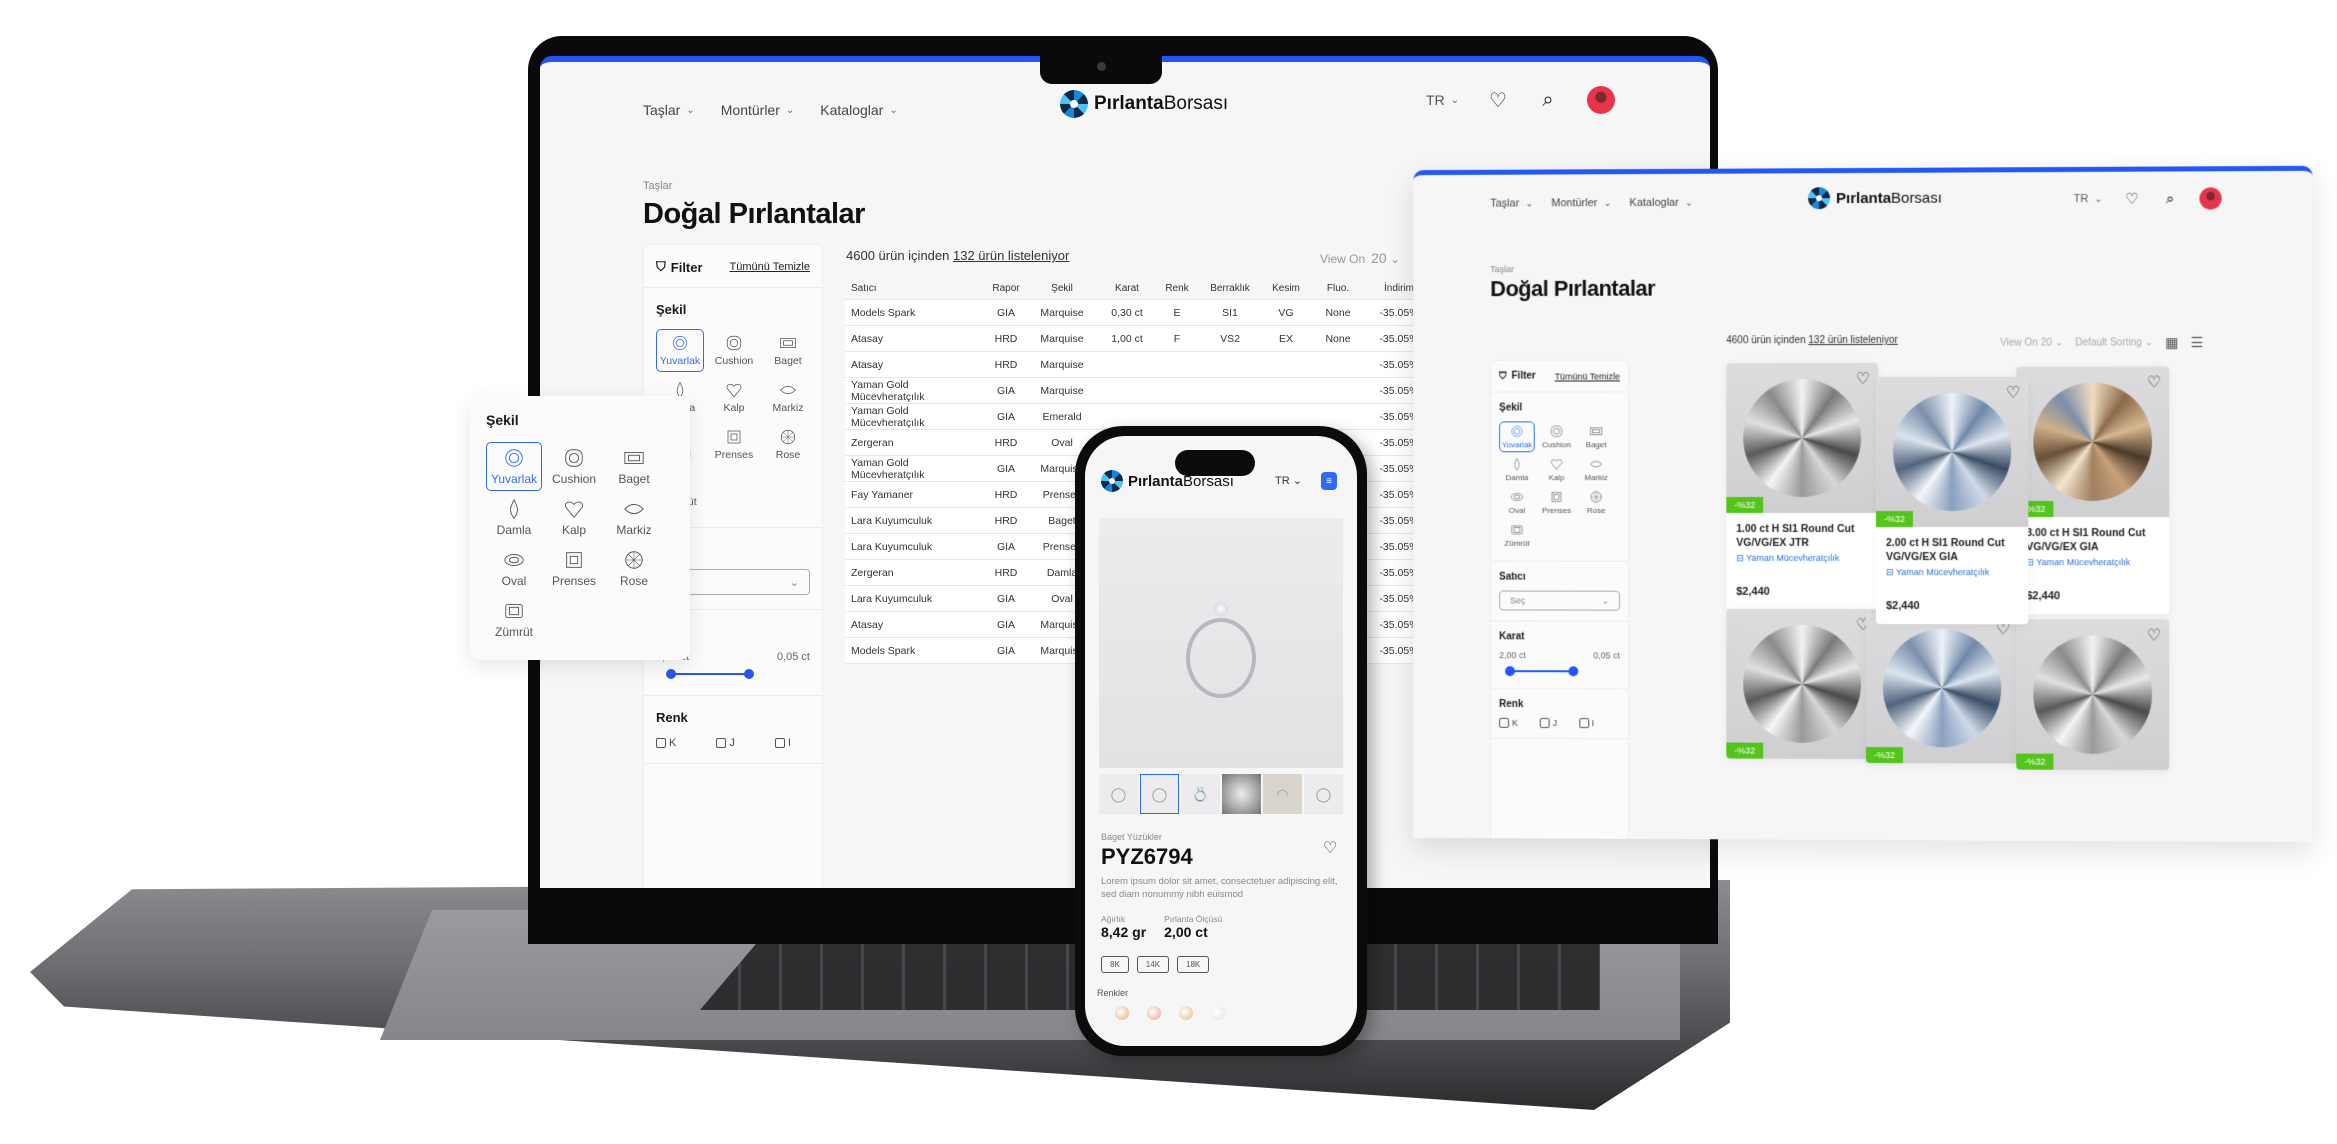  What do you see at coordinates (1338, 288) in the screenshot?
I see `column-header: Fluo.` at bounding box center [1338, 288].